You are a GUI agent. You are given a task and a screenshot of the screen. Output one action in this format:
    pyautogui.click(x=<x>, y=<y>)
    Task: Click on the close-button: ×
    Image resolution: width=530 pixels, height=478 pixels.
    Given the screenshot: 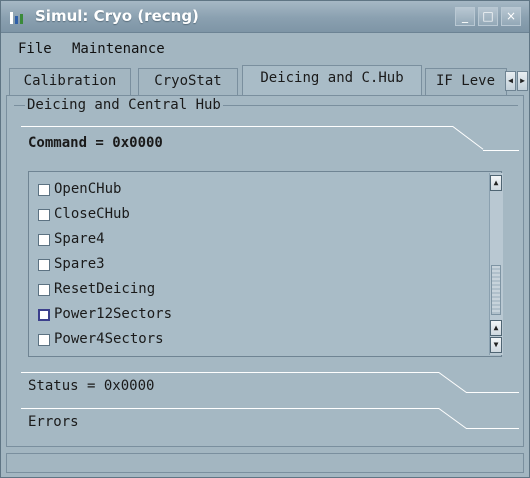 What is the action you would take?
    pyautogui.click(x=511, y=16)
    